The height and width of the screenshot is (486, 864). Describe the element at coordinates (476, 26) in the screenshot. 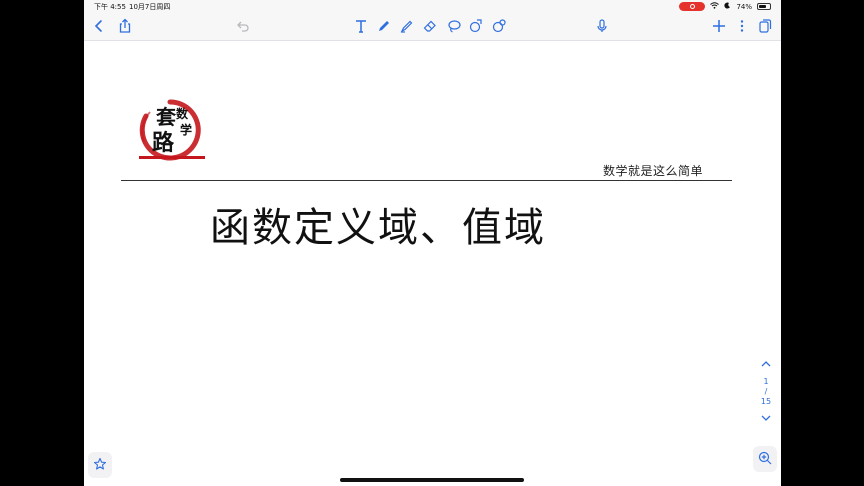

I see `shape-icon` at that location.